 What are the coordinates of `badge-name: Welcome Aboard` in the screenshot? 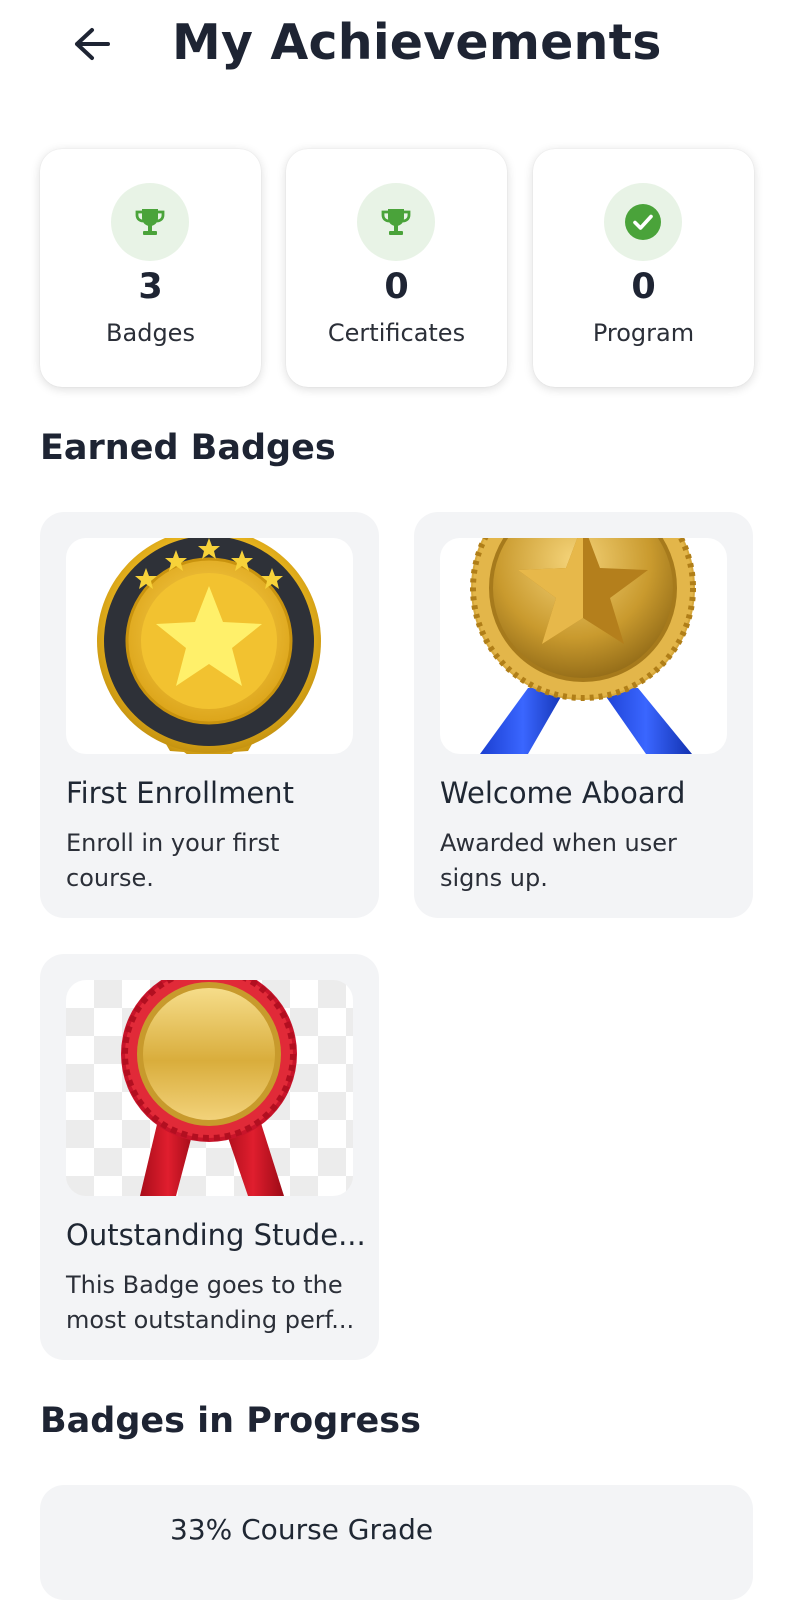 It's located at (563, 793).